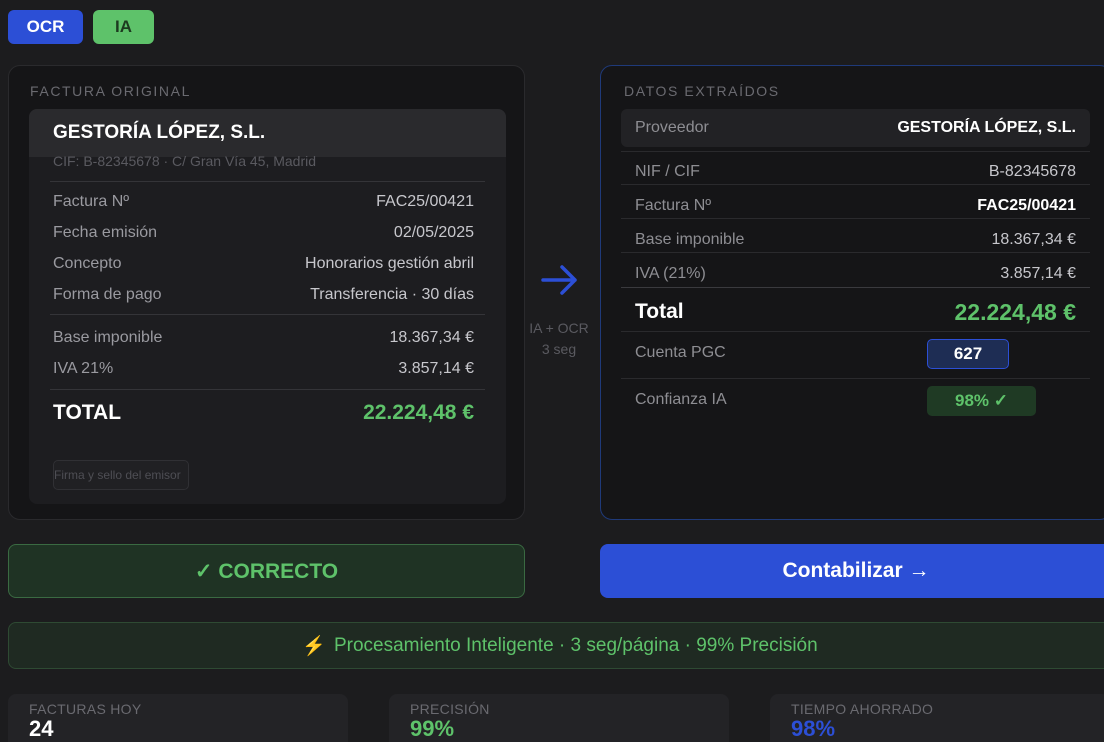  Describe the element at coordinates (1038, 273) in the screenshot. I see `field-value: 3.857,14 €` at that location.